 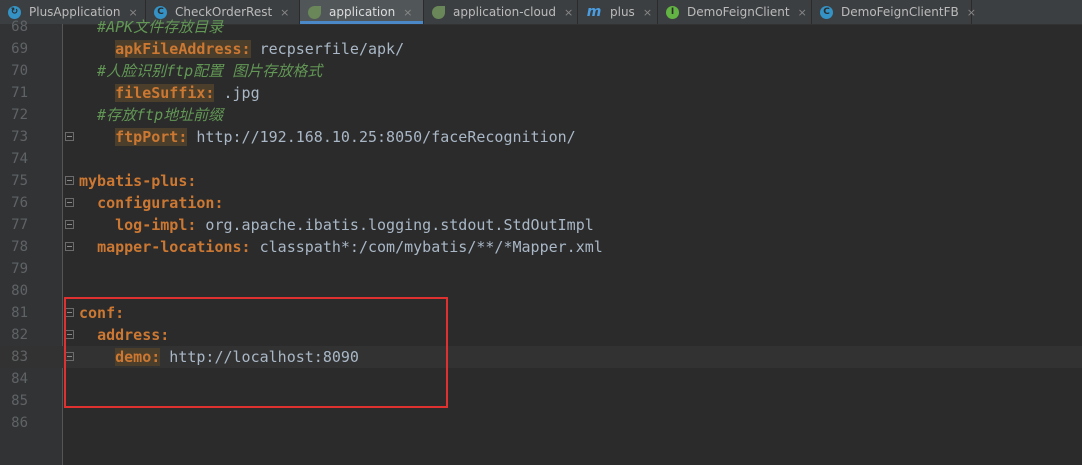 What do you see at coordinates (19, 115) in the screenshot?
I see `line-number: 72` at bounding box center [19, 115].